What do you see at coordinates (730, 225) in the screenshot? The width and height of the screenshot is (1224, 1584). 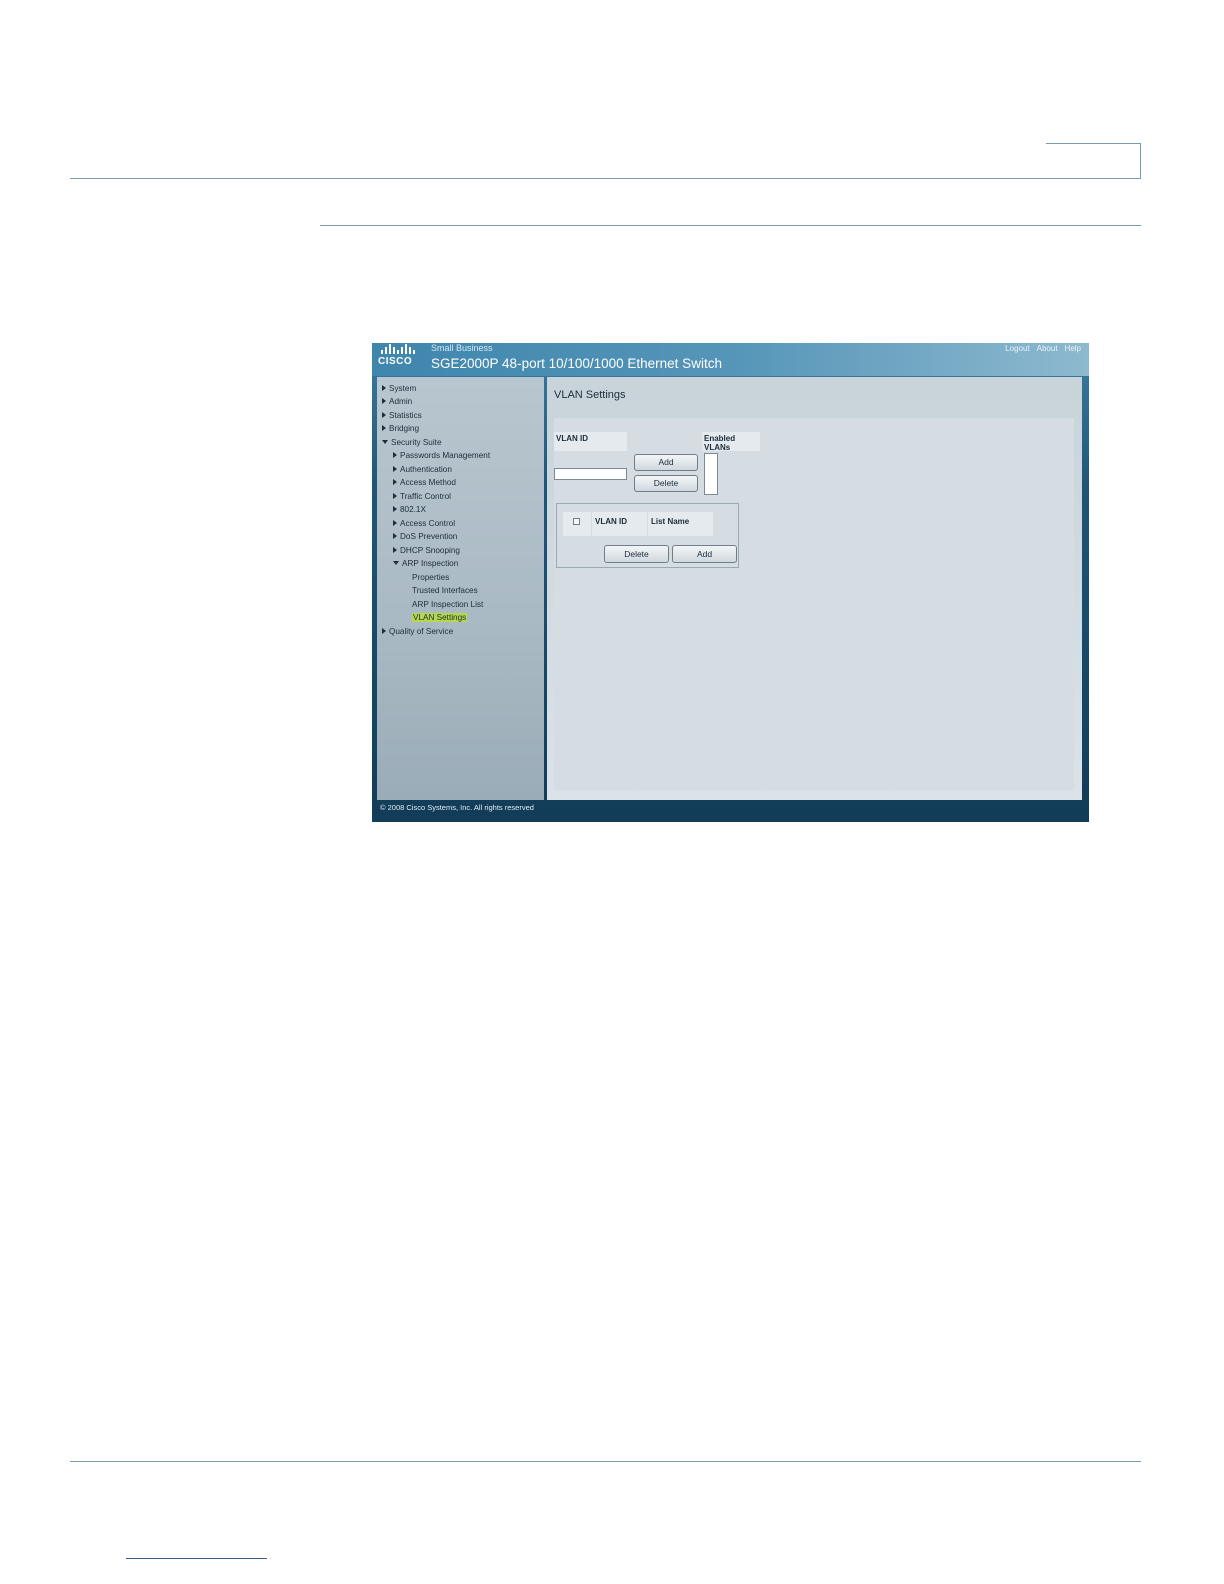 I see `section-rule` at bounding box center [730, 225].